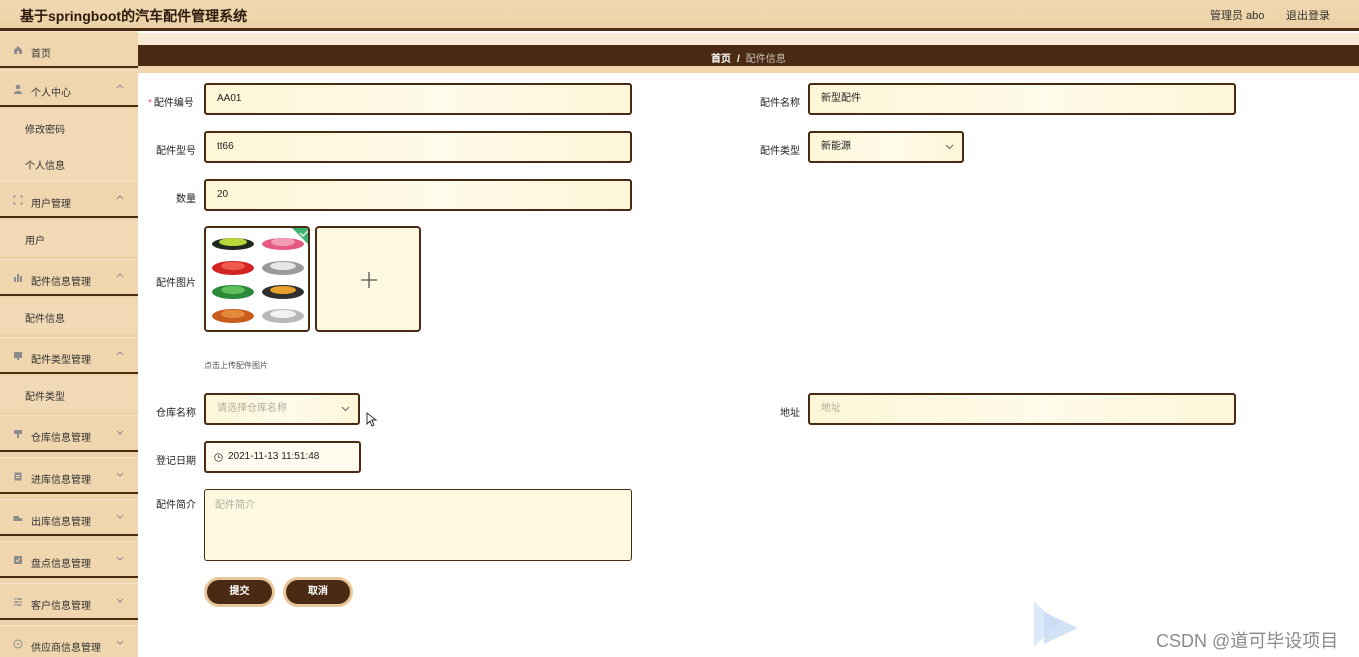 The height and width of the screenshot is (657, 1359). Describe the element at coordinates (186, 199) in the screenshot. I see `quantity-label: 数量` at that location.